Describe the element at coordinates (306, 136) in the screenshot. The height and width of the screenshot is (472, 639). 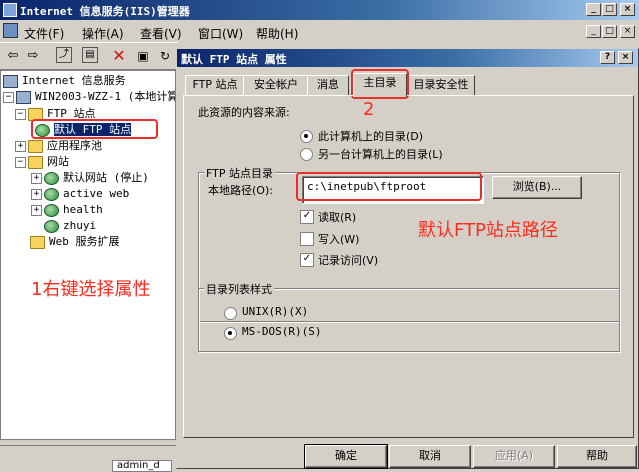
I see `radio-local-directory` at that location.